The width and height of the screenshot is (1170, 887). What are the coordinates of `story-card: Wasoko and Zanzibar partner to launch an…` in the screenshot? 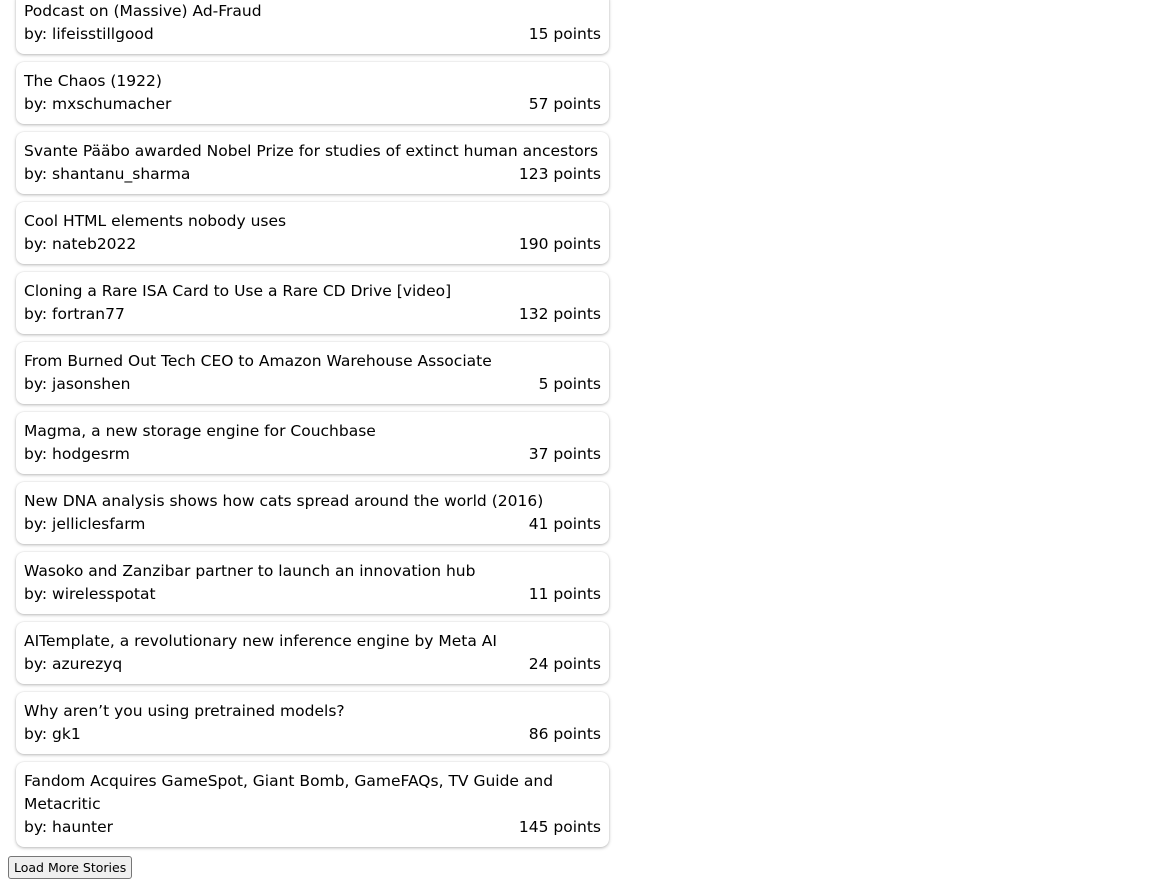 It's located at (312, 583).